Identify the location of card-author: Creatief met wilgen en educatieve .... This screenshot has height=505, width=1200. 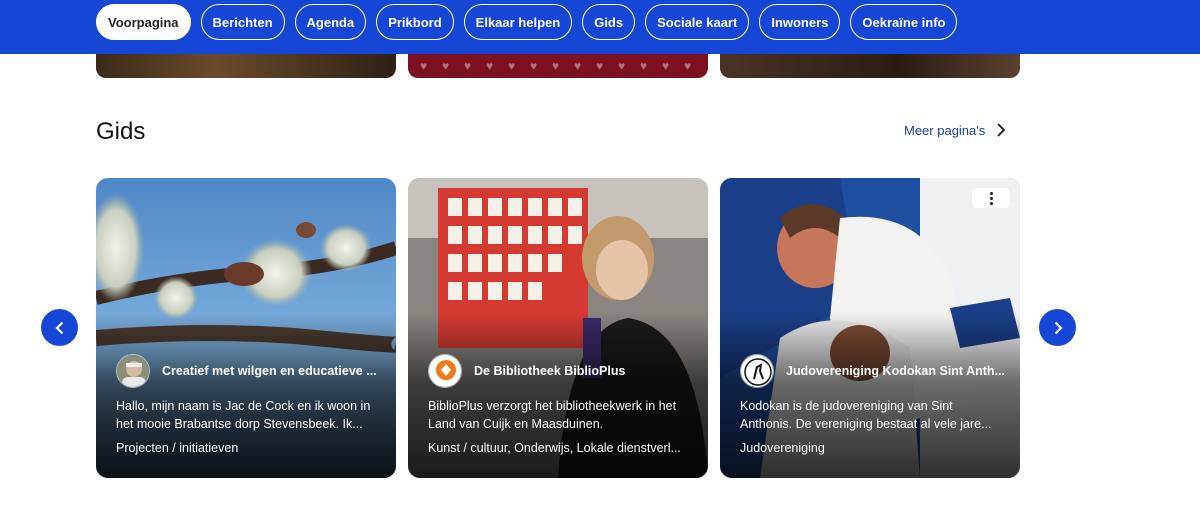
(250, 371).